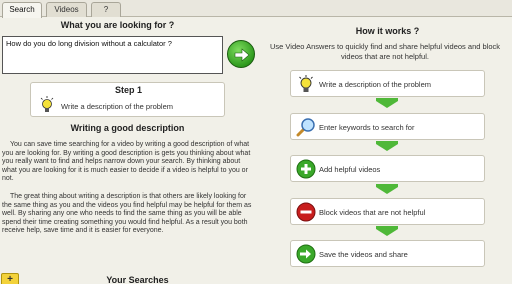  I want to click on search-section-title: What you are looking for ?, so click(117, 25).